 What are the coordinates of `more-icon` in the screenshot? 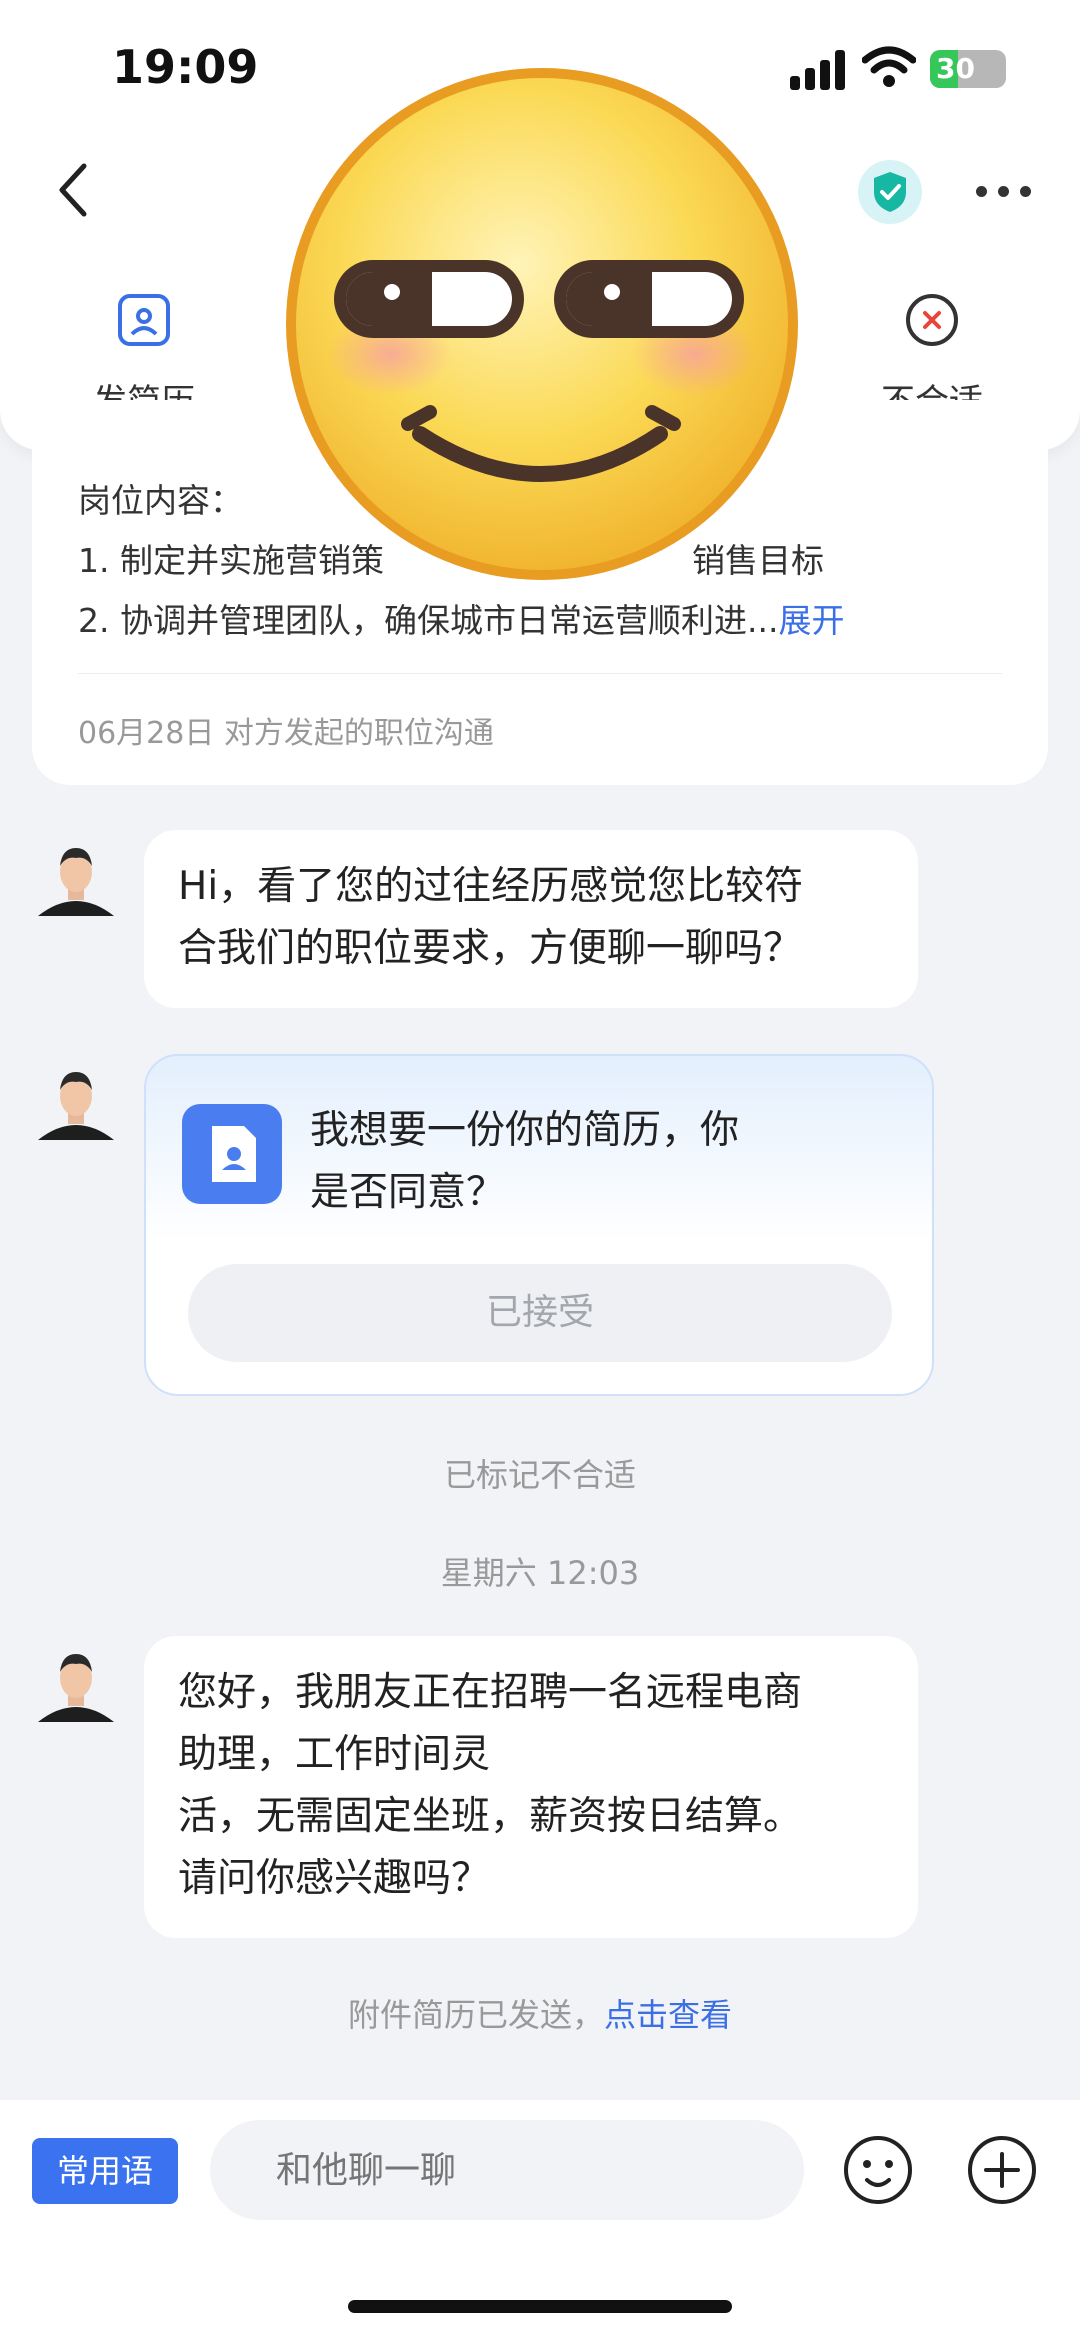 It's located at (1004, 192).